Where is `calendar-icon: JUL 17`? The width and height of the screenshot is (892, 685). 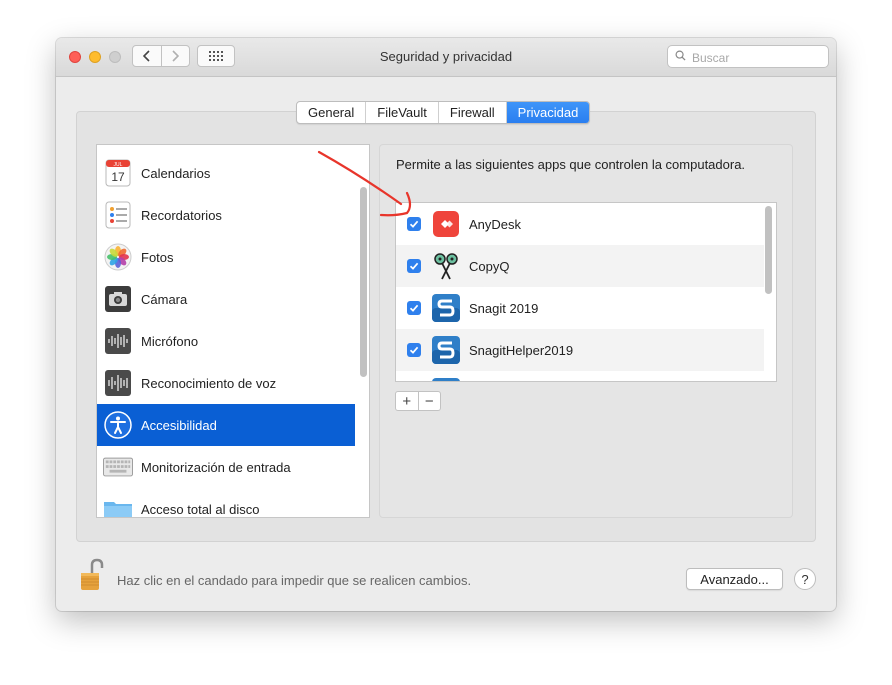 calendar-icon: JUL 17 is located at coordinates (118, 173).